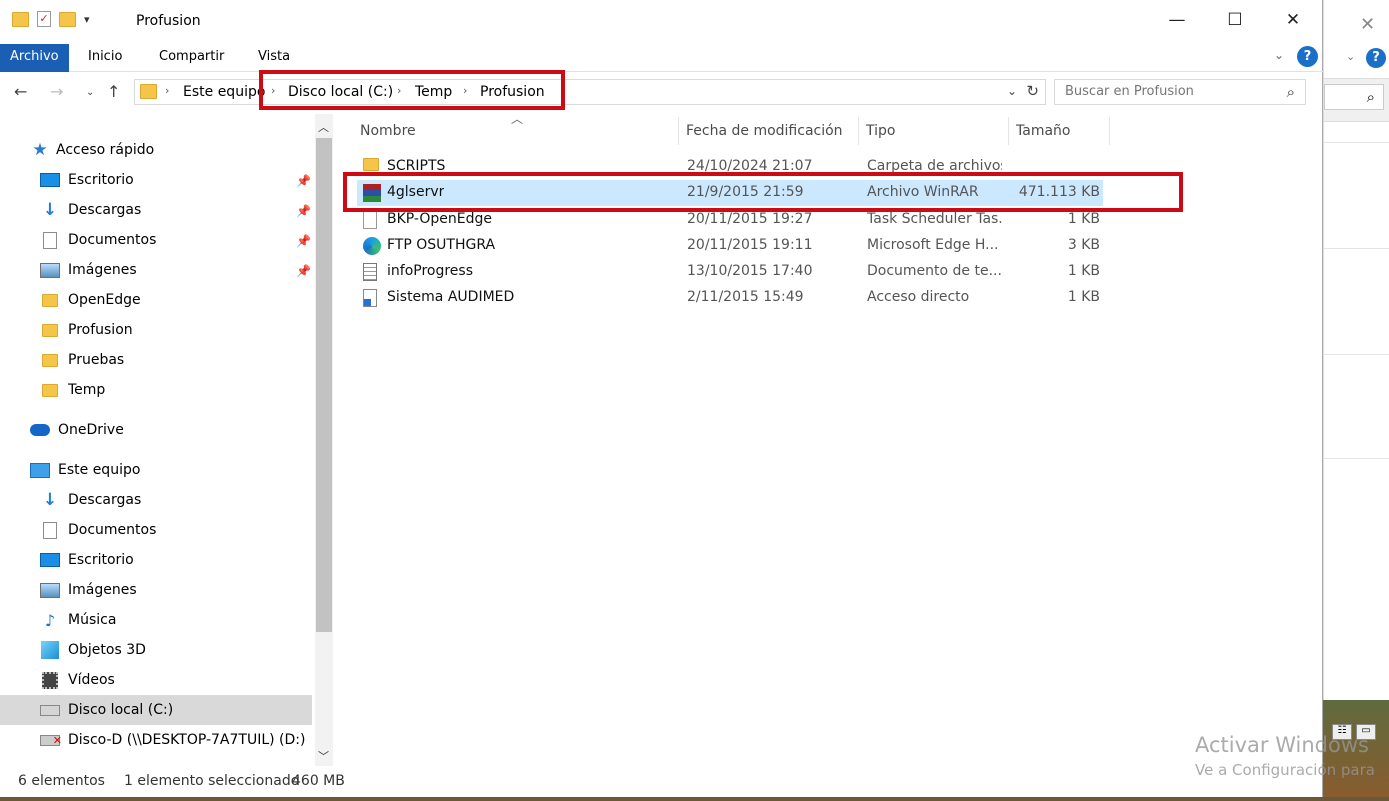 The width and height of the screenshot is (1389, 801). What do you see at coordinates (1165, 91) in the screenshot?
I see `search-input` at bounding box center [1165, 91].